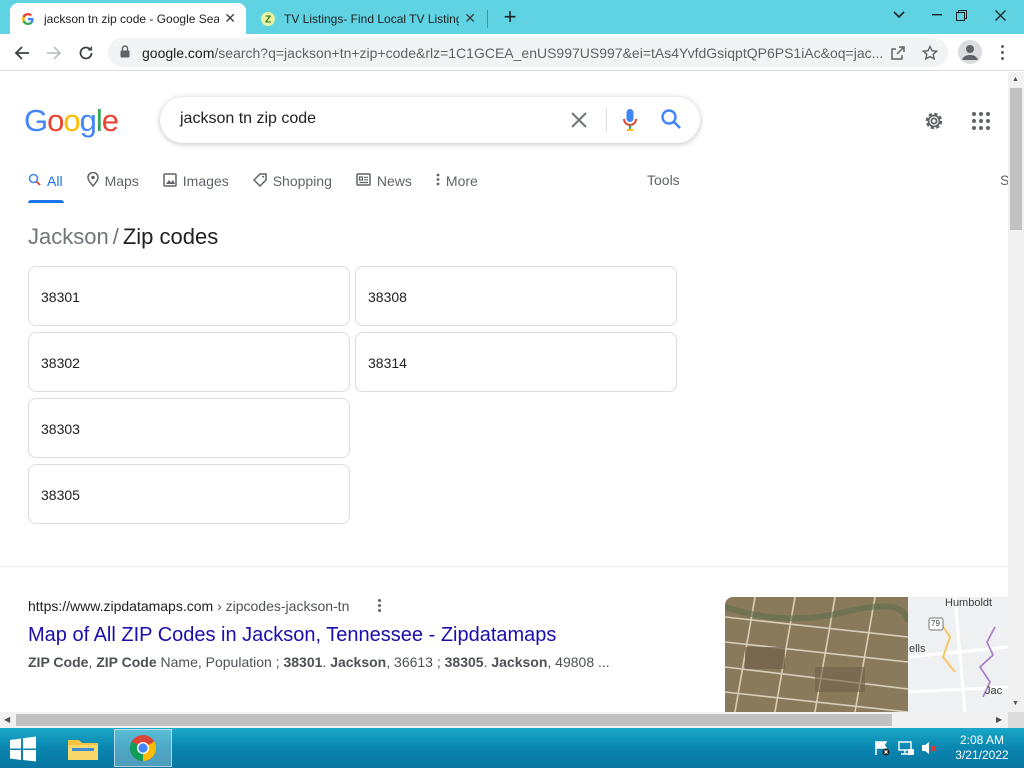 The height and width of the screenshot is (768, 1024). I want to click on zip-code-chip: 38303, so click(189, 428).